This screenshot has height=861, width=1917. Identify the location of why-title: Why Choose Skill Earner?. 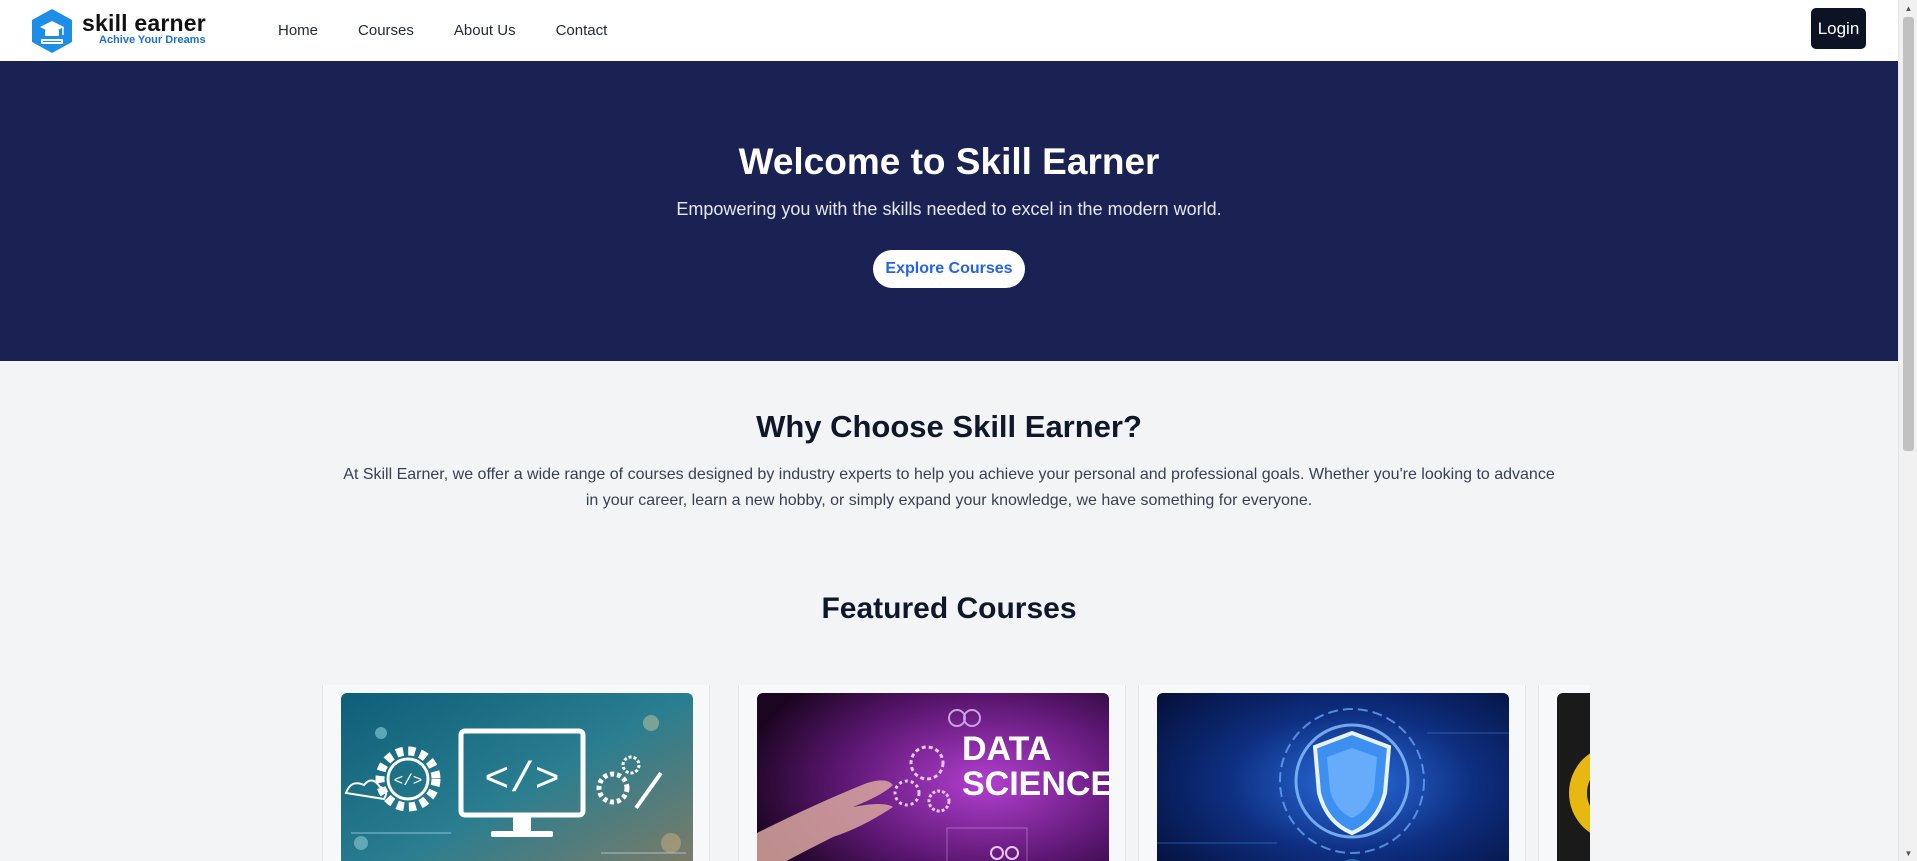
(949, 426).